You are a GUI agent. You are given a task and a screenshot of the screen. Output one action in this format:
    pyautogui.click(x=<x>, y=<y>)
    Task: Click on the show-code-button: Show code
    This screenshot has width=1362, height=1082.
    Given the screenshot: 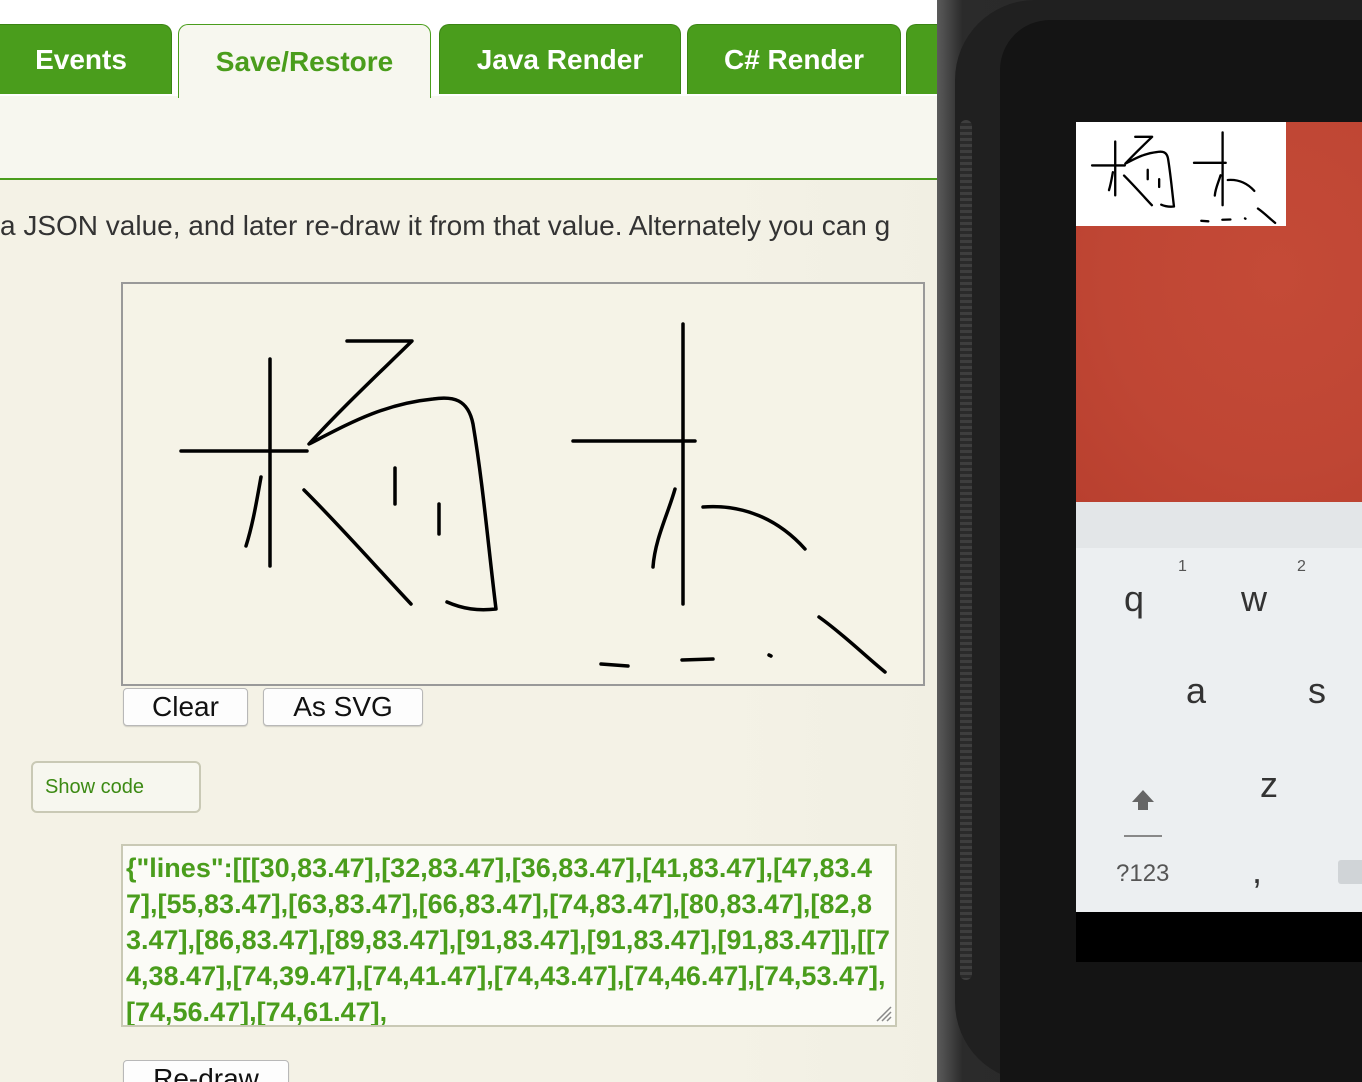 What is the action you would take?
    pyautogui.click(x=116, y=787)
    